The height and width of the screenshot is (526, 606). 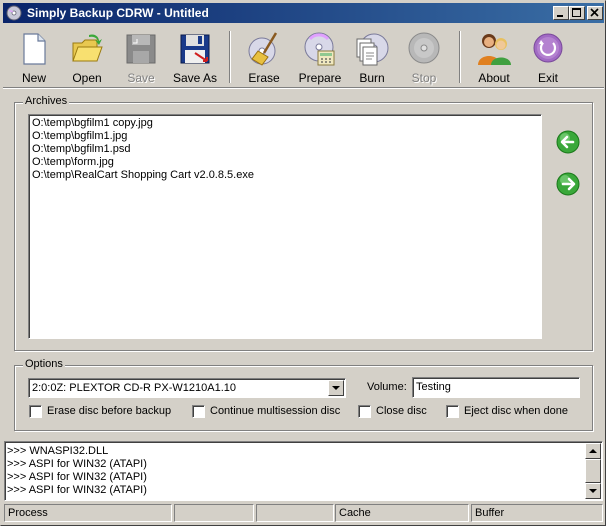 I want to click on close-icon, so click(x=594, y=12).